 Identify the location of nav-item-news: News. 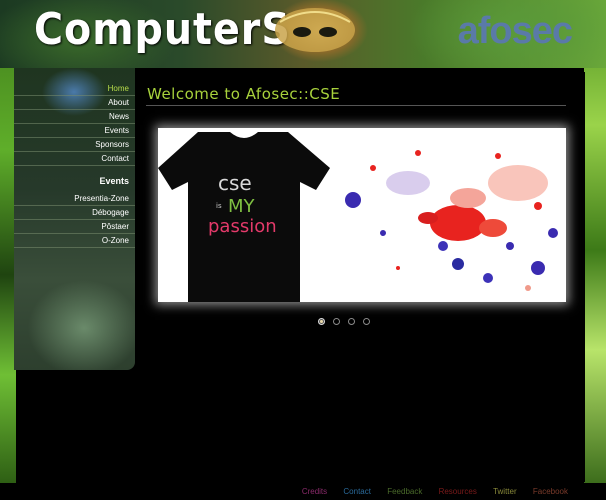
(74, 117).